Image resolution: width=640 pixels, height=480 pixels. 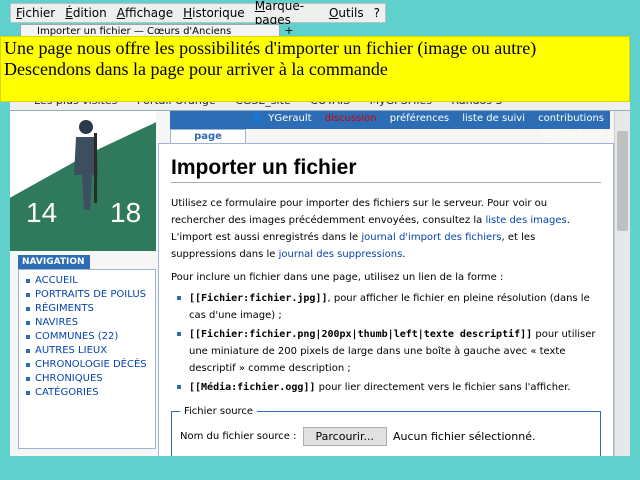 I want to click on menu-fichier: Fichier, so click(x=35, y=13).